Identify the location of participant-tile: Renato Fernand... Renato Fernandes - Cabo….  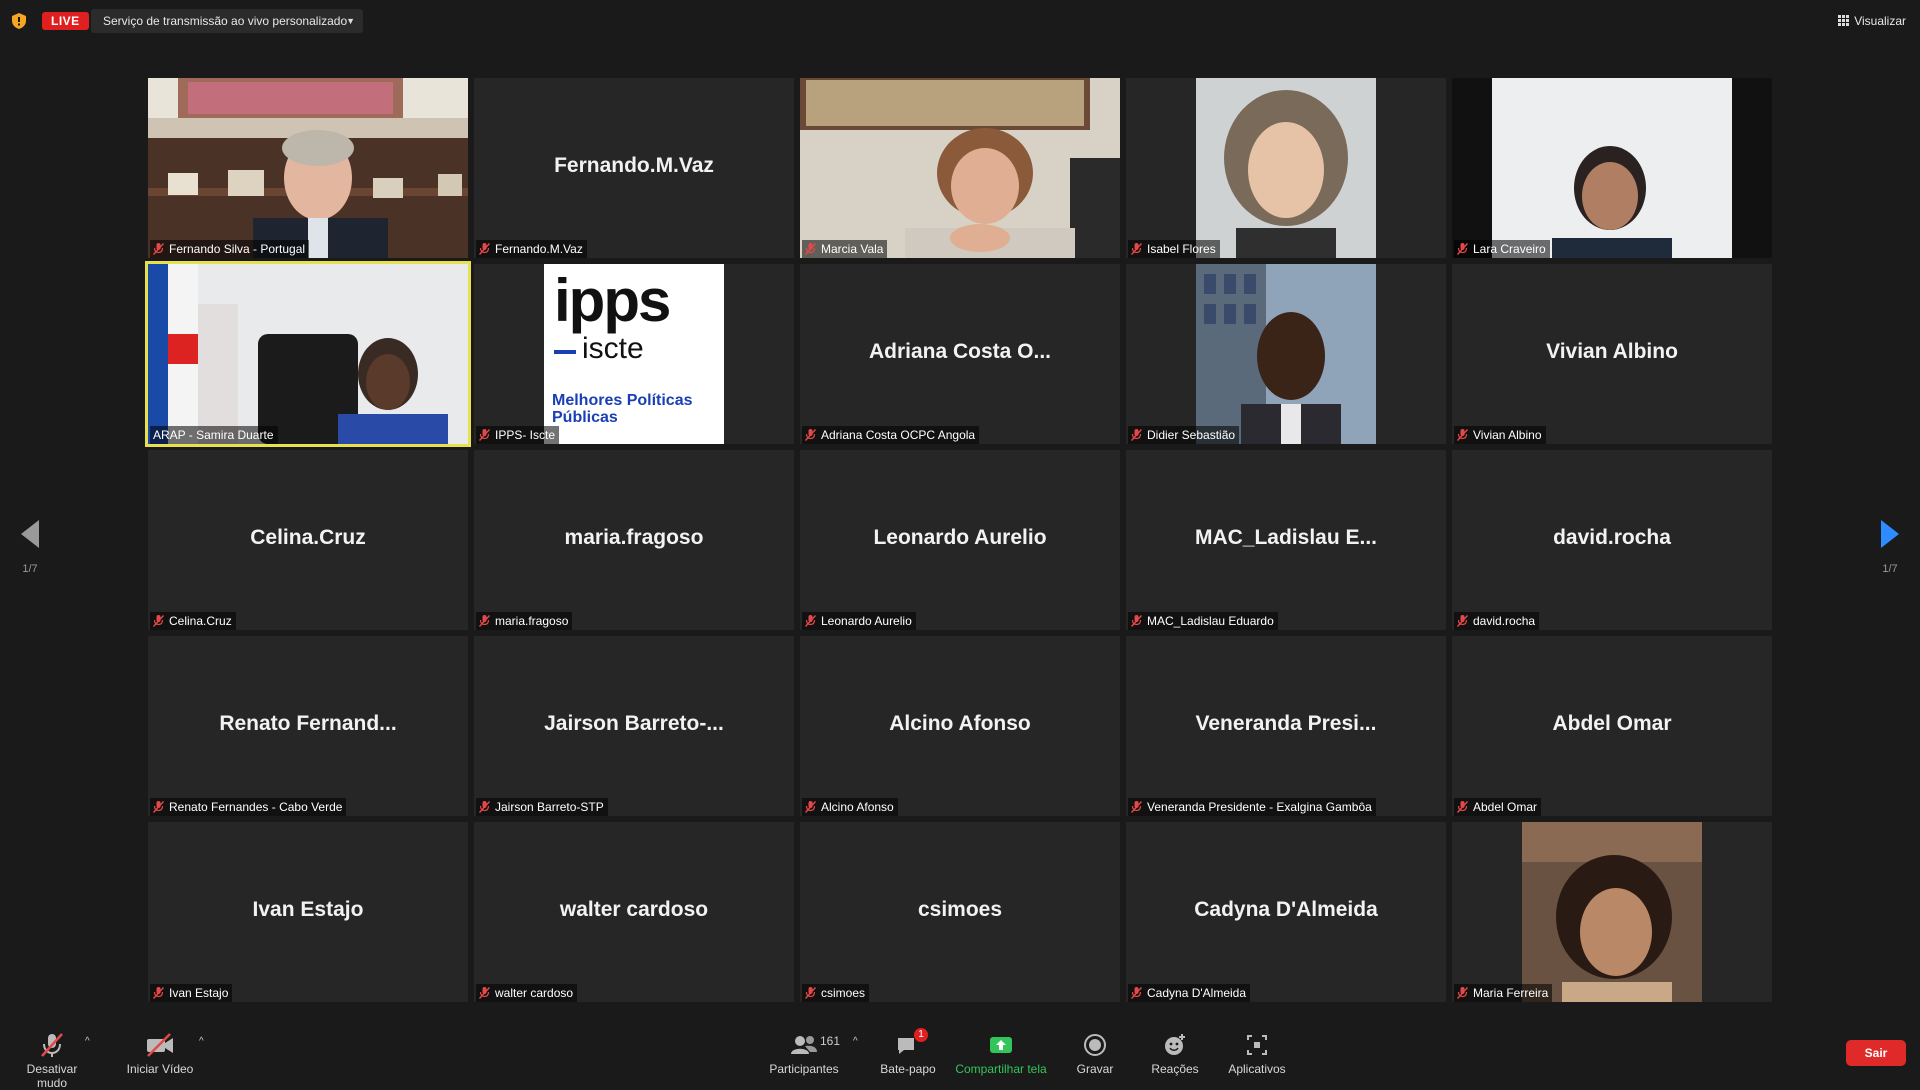
(308, 726).